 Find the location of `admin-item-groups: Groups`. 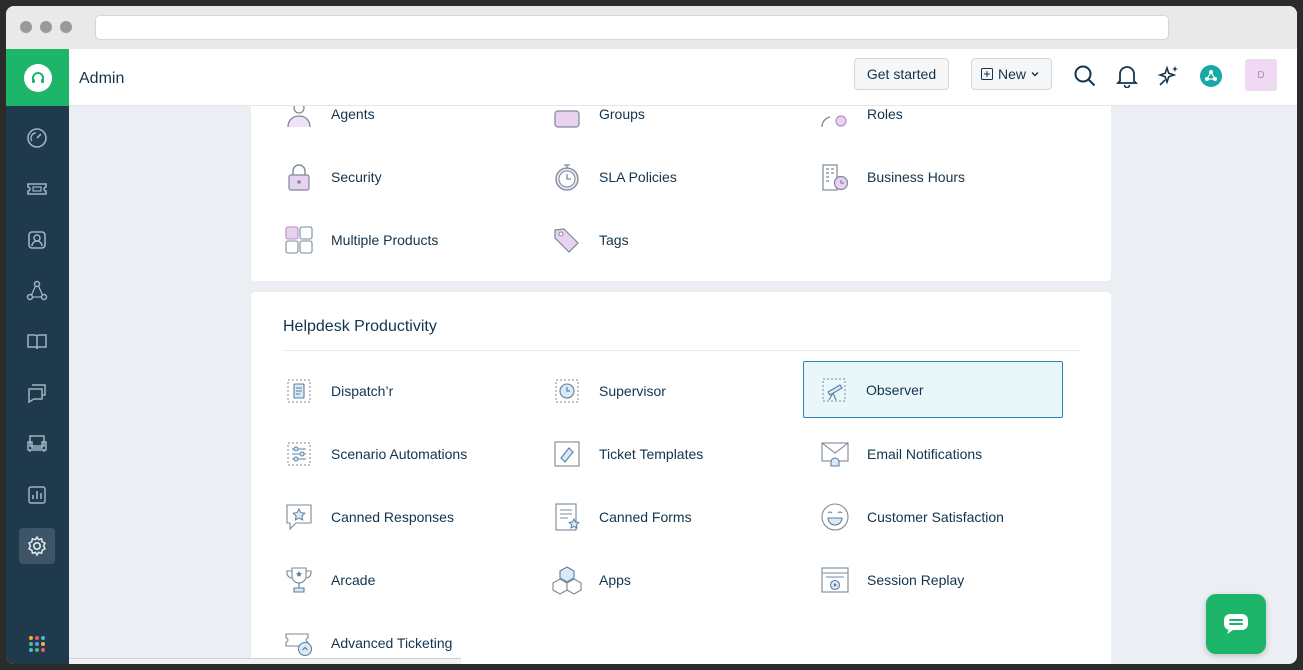

admin-item-groups: Groups is located at coordinates (681, 124).